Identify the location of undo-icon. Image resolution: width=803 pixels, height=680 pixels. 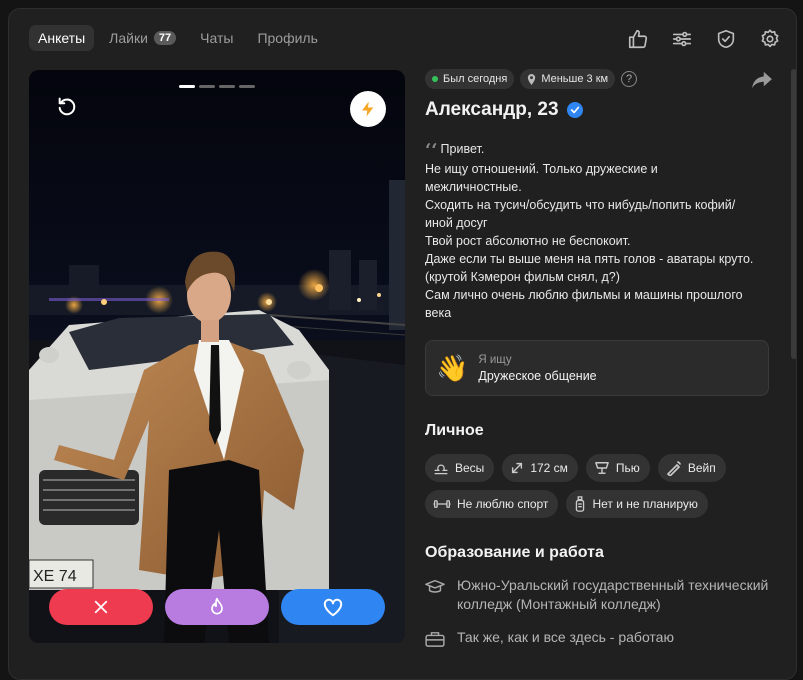
(67, 106).